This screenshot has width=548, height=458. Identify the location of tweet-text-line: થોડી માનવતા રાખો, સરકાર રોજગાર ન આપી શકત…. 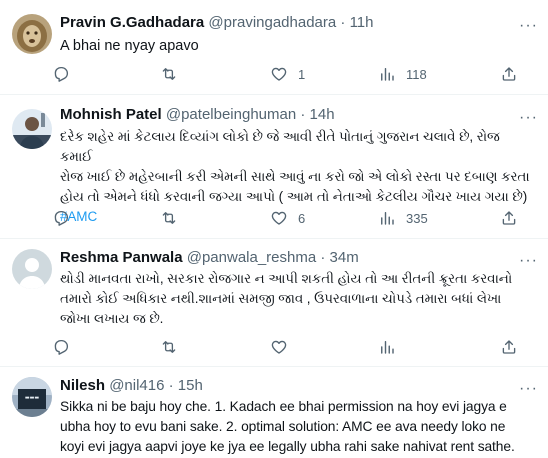
(286, 278).